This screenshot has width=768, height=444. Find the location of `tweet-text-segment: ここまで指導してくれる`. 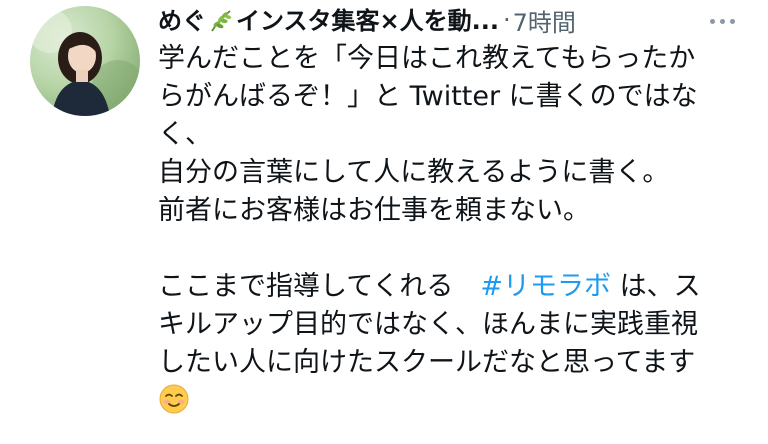

tweet-text-segment: ここまで指導してくれる is located at coordinates (319, 286).